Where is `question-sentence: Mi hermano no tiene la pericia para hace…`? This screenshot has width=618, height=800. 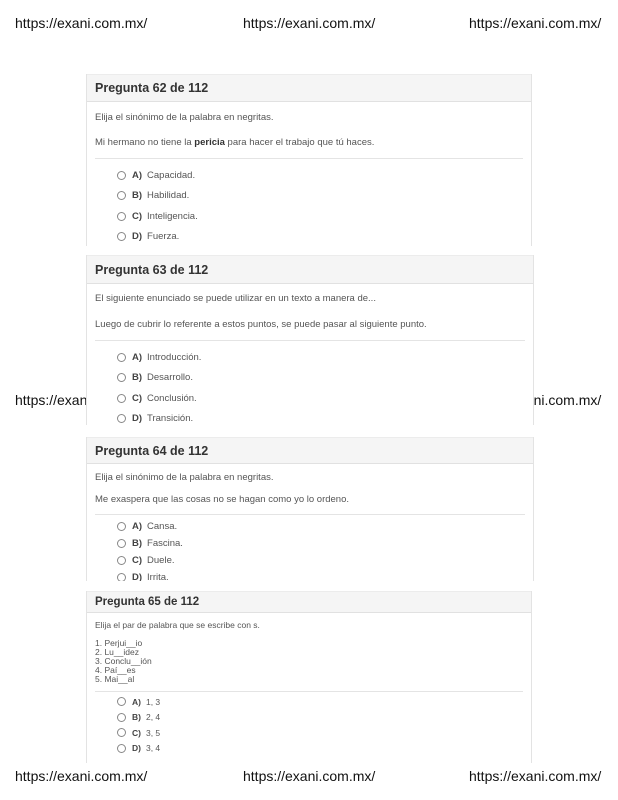
question-sentence: Mi hermano no tiene la pericia para hace… is located at coordinates (235, 142).